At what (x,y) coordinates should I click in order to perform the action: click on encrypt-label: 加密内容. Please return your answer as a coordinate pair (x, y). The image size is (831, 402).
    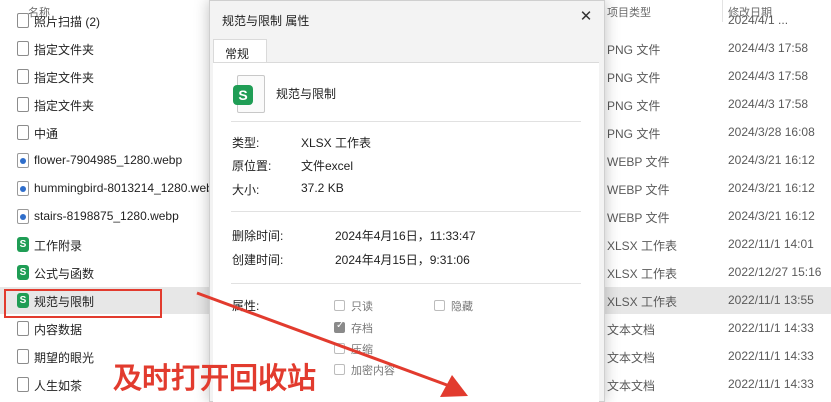
    Looking at the image, I should click on (373, 371).